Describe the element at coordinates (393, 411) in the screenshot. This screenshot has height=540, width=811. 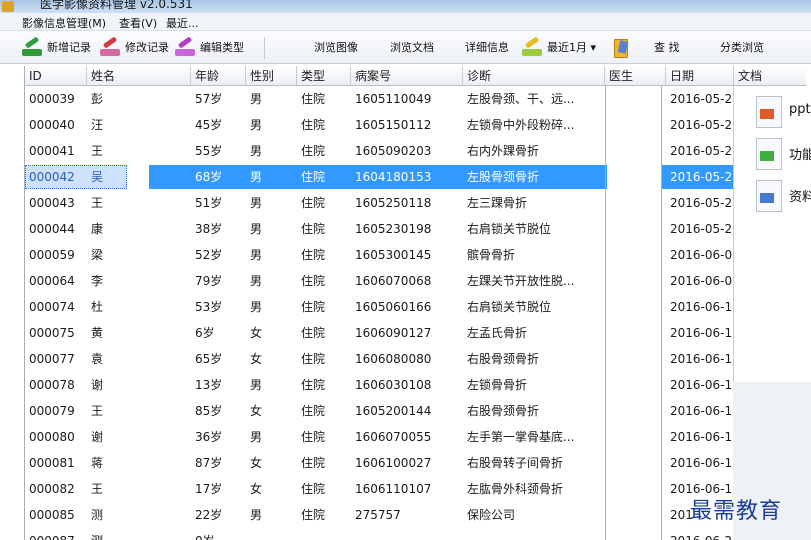
I see `cell-case-no: 1605200144` at that location.